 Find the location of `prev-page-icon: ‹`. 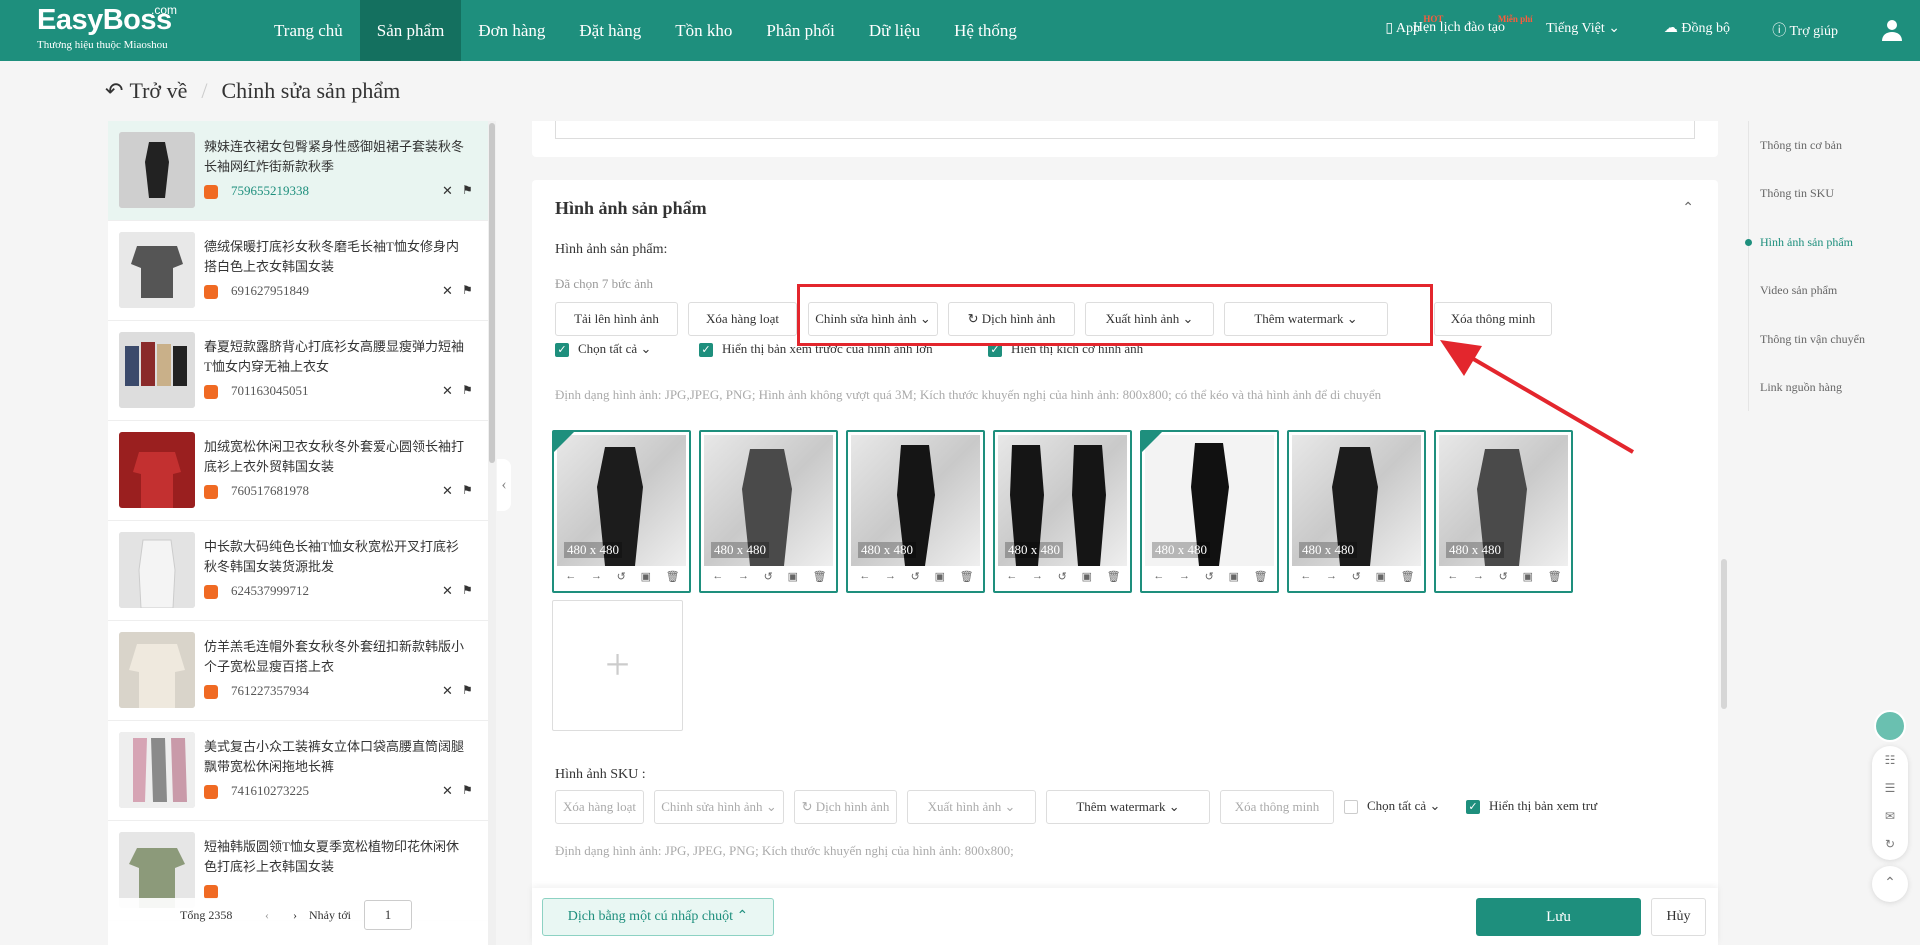

prev-page-icon: ‹ is located at coordinates (267, 915).